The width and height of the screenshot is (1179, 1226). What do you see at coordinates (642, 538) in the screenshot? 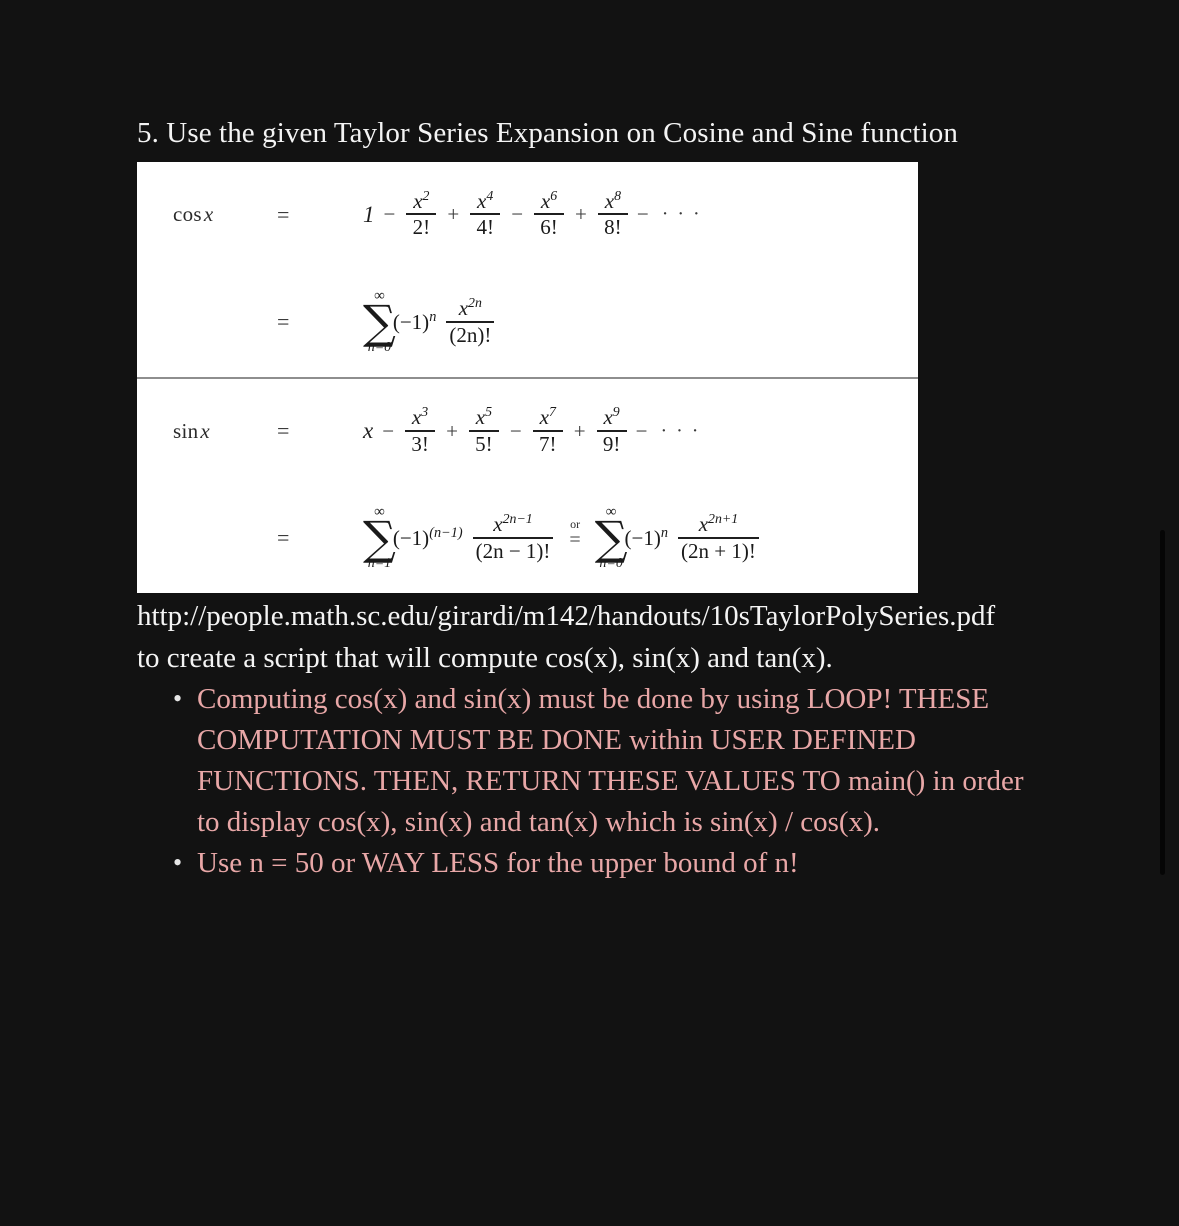
I see `sine-right-sign-base: (−1)` at bounding box center [642, 538].